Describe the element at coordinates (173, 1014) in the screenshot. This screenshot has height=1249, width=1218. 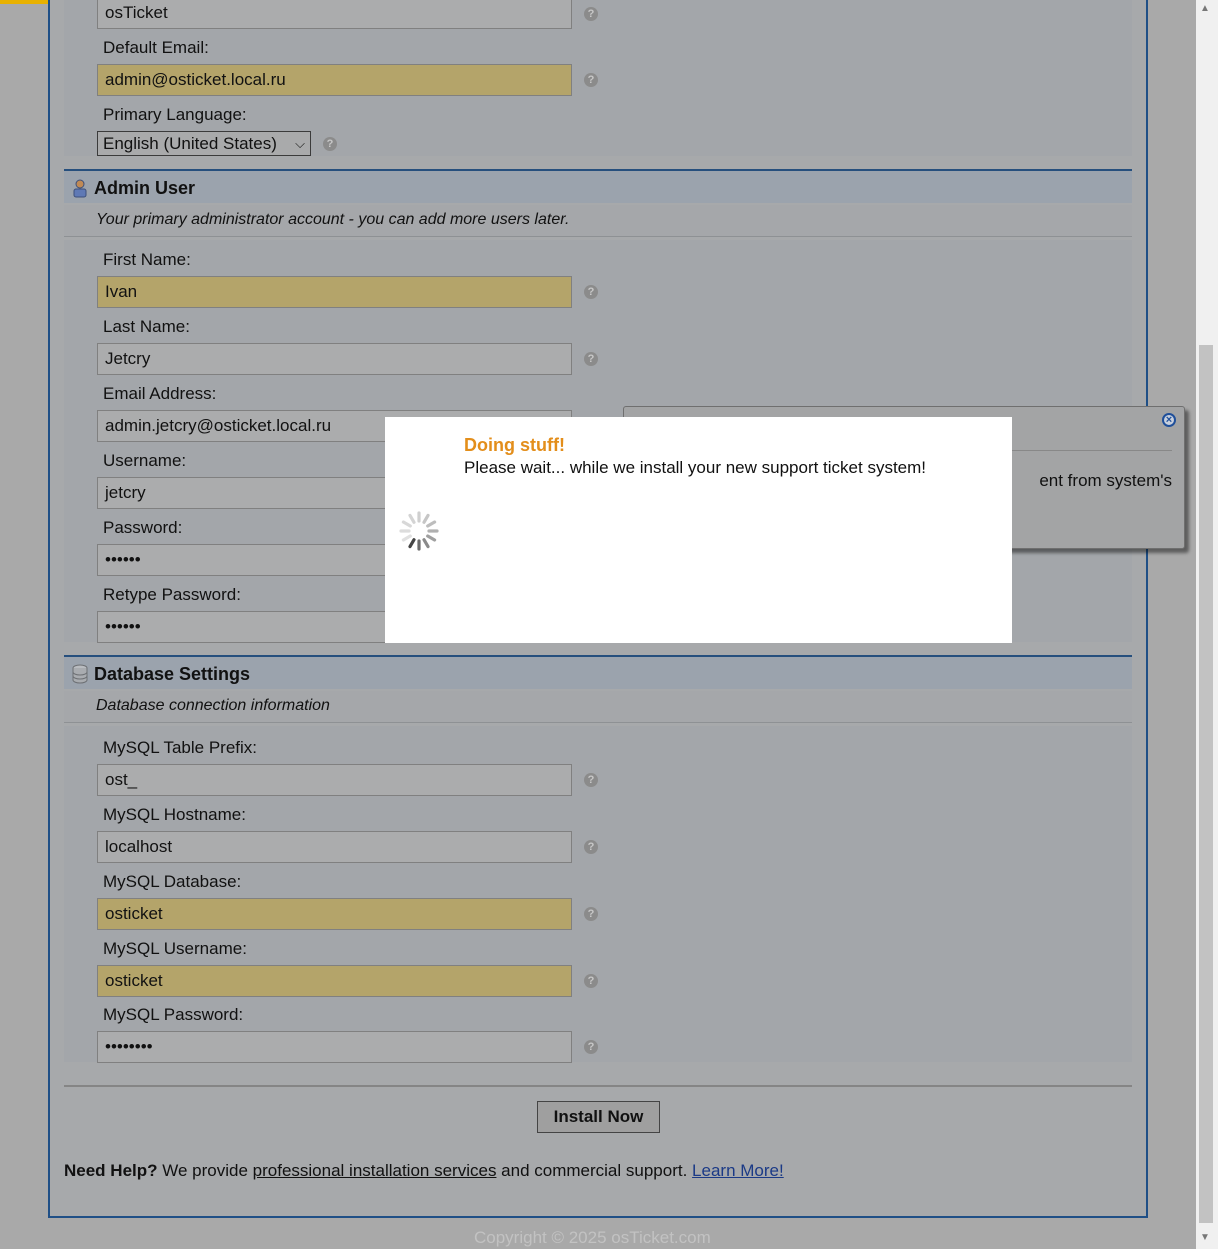
I see `db-password-label: MySQL Password:` at that location.